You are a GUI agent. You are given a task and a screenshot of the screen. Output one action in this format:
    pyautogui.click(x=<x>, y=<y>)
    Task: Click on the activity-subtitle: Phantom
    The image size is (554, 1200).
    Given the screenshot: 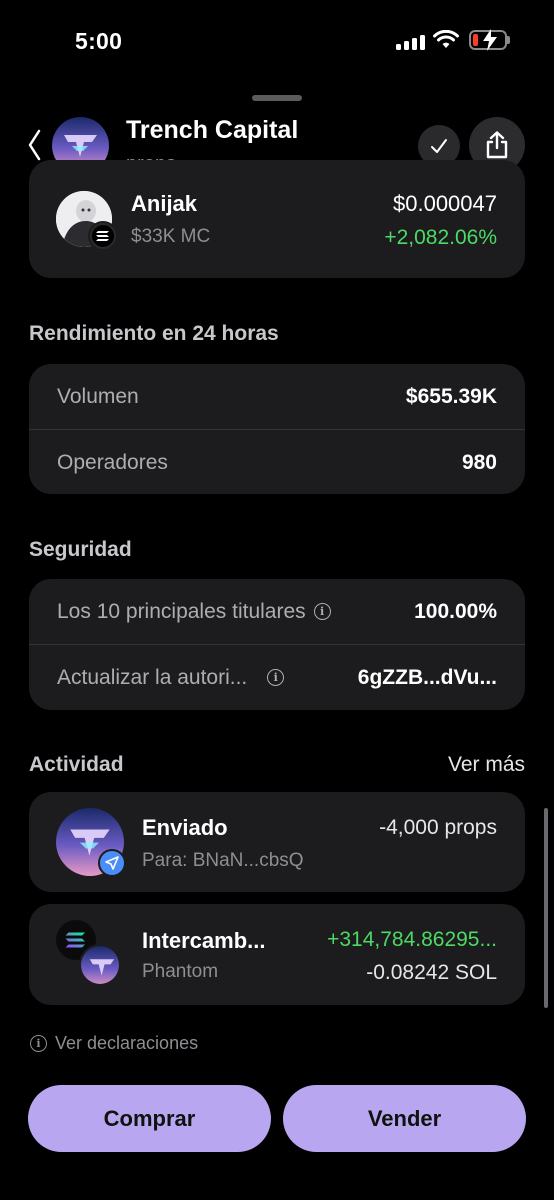 What is the action you would take?
    pyautogui.click(x=180, y=971)
    